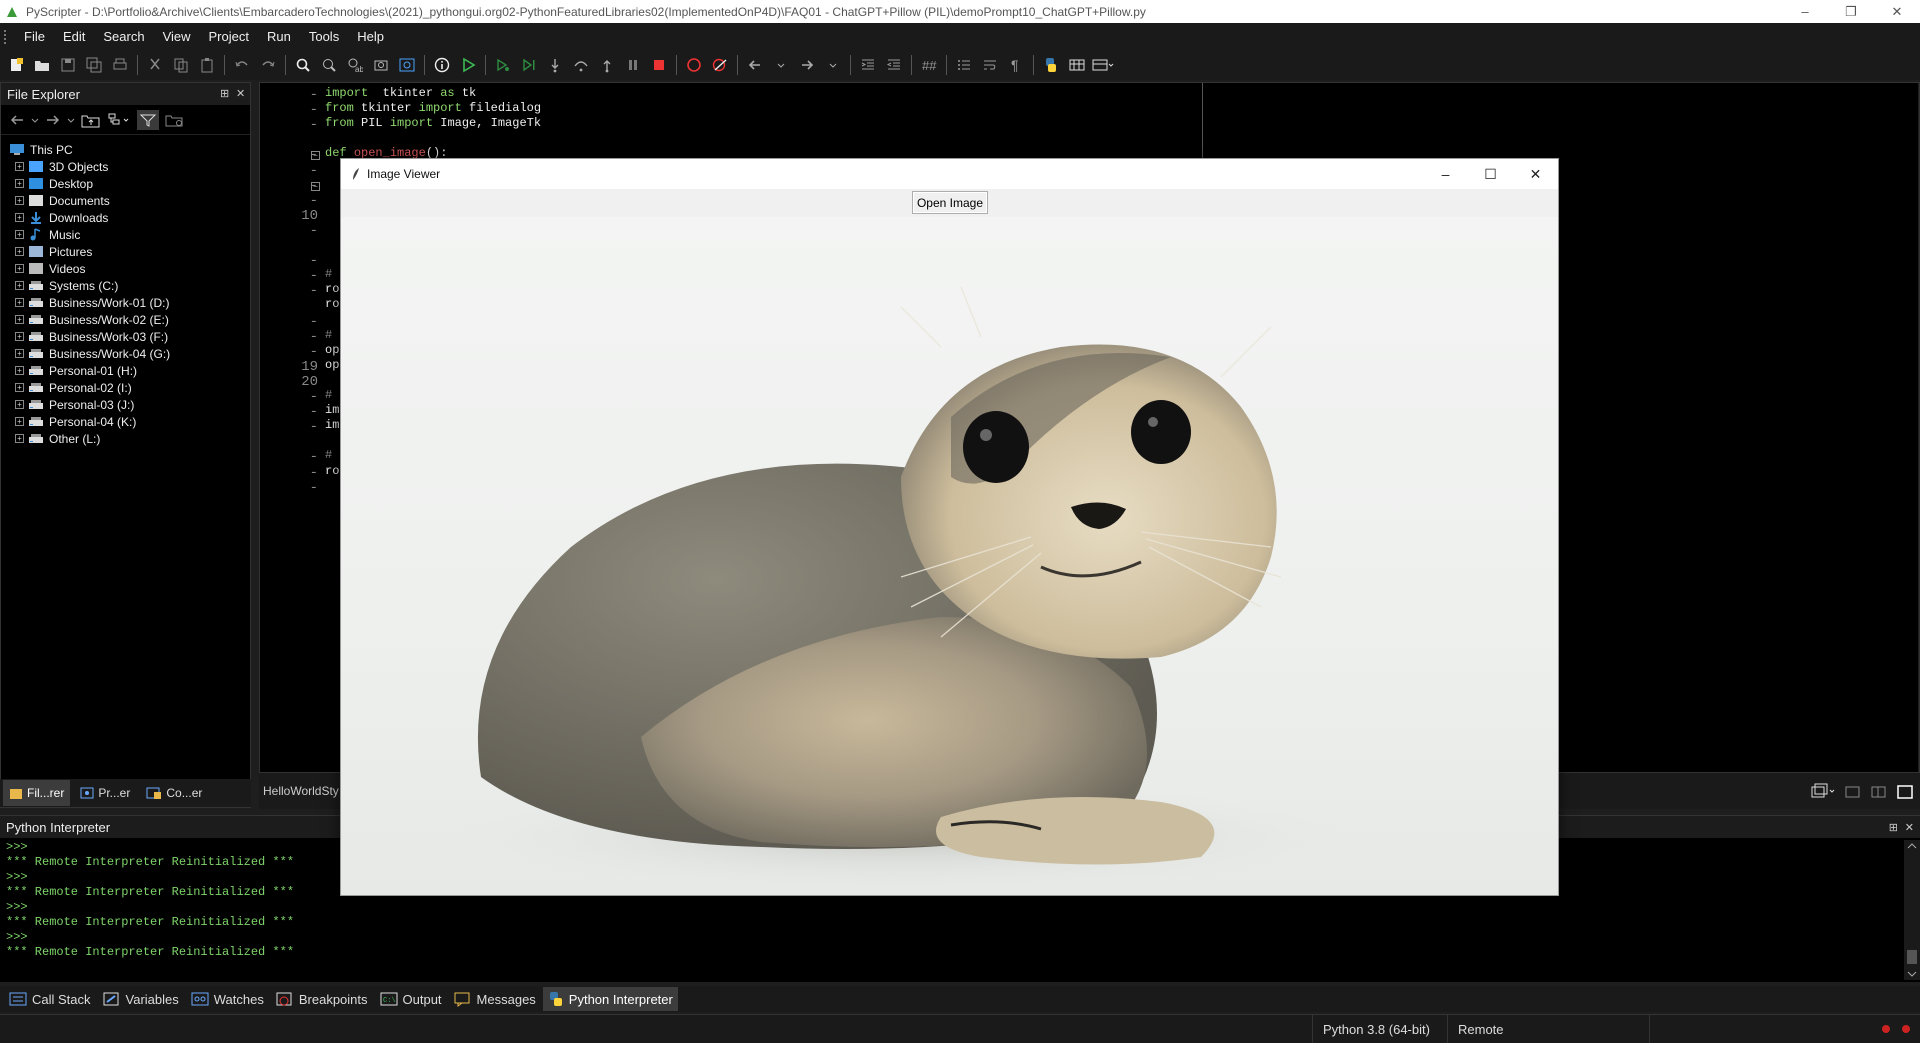  Describe the element at coordinates (659, 65) in the screenshot. I see `stop-icon` at that location.